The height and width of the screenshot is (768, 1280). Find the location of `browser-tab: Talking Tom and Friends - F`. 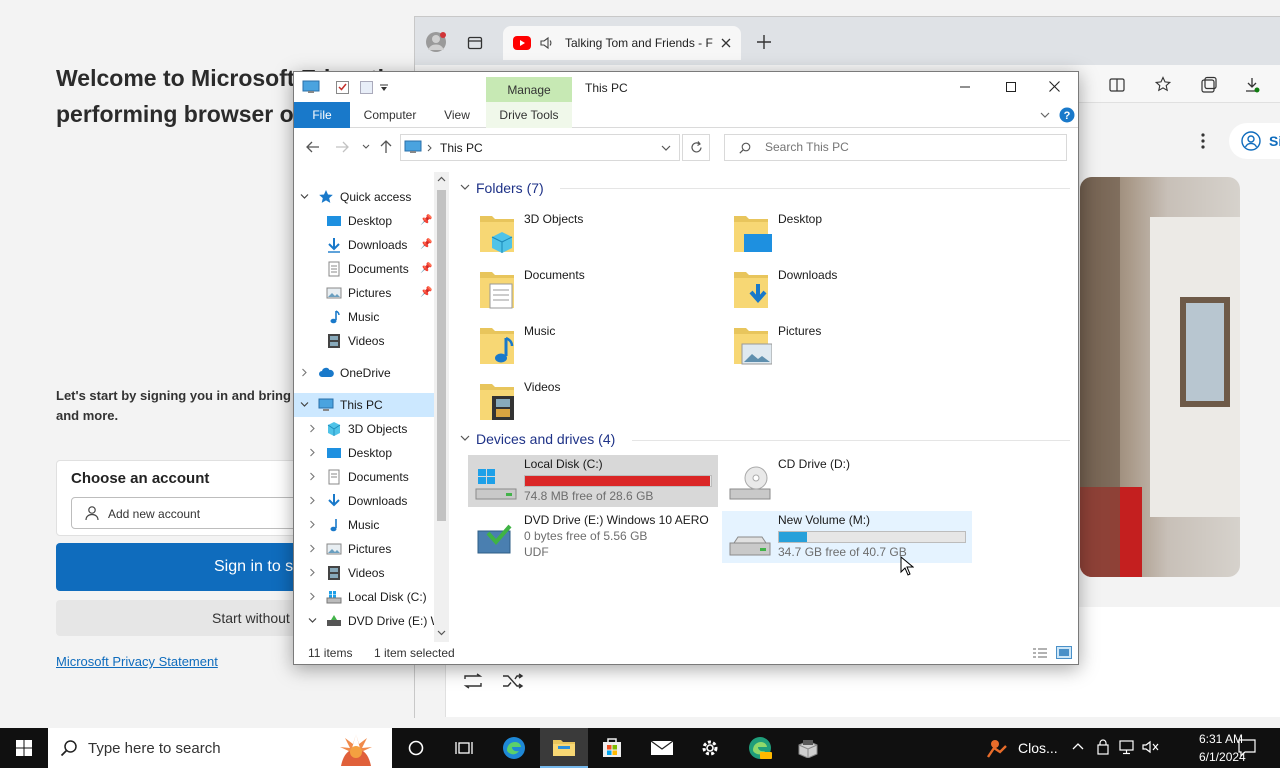

browser-tab: Talking Tom and Friends - F is located at coordinates (622, 43).